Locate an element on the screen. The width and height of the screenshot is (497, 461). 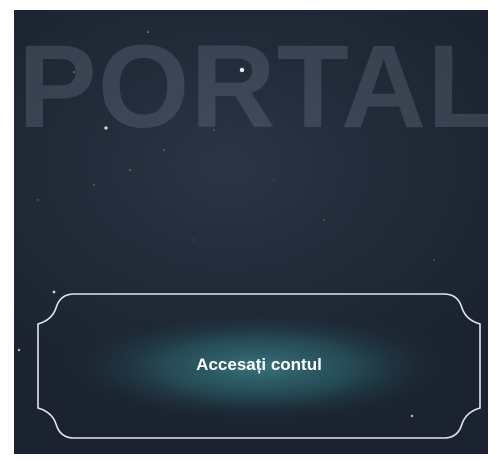
login-button-label: Accesați contul is located at coordinates (259, 364).